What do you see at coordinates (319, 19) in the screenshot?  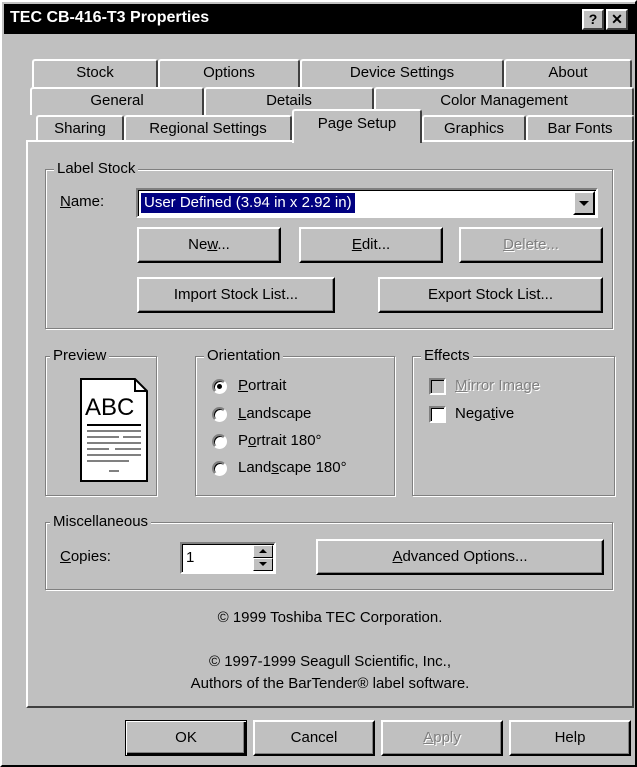 I see `title-bar: TEC CB-416-T3 Properties ? ✕` at bounding box center [319, 19].